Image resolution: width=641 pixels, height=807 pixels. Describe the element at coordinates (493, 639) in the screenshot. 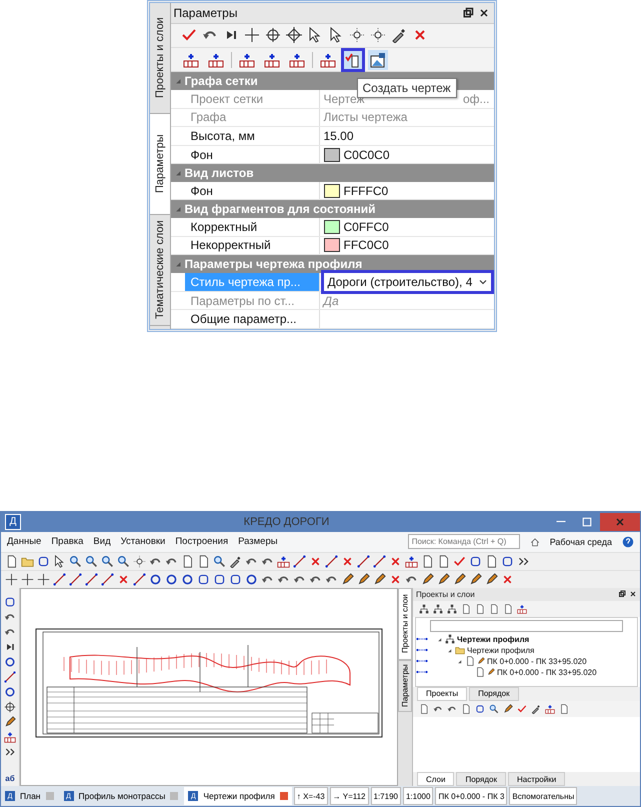

I see `tree-item: Чертежи профиля` at that location.